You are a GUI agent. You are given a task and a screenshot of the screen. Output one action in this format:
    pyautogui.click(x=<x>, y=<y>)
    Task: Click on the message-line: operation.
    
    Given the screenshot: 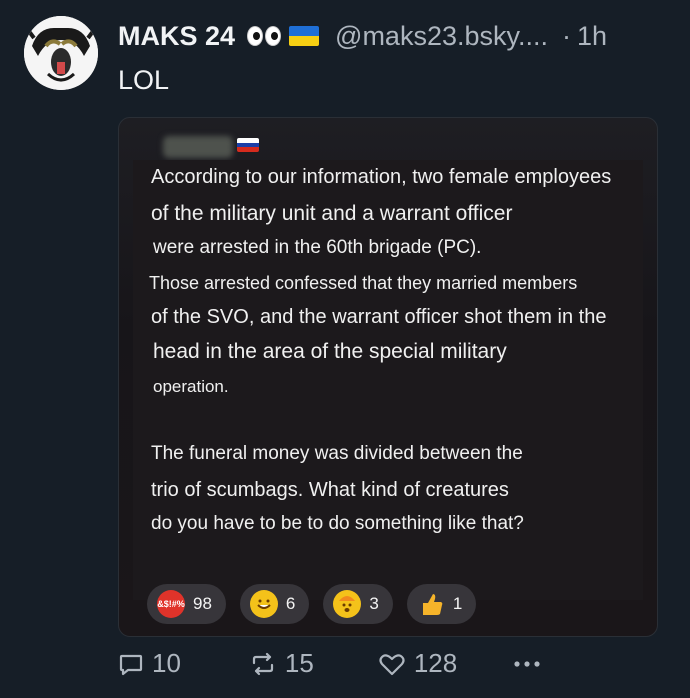 What is the action you would take?
    pyautogui.click(x=191, y=386)
    